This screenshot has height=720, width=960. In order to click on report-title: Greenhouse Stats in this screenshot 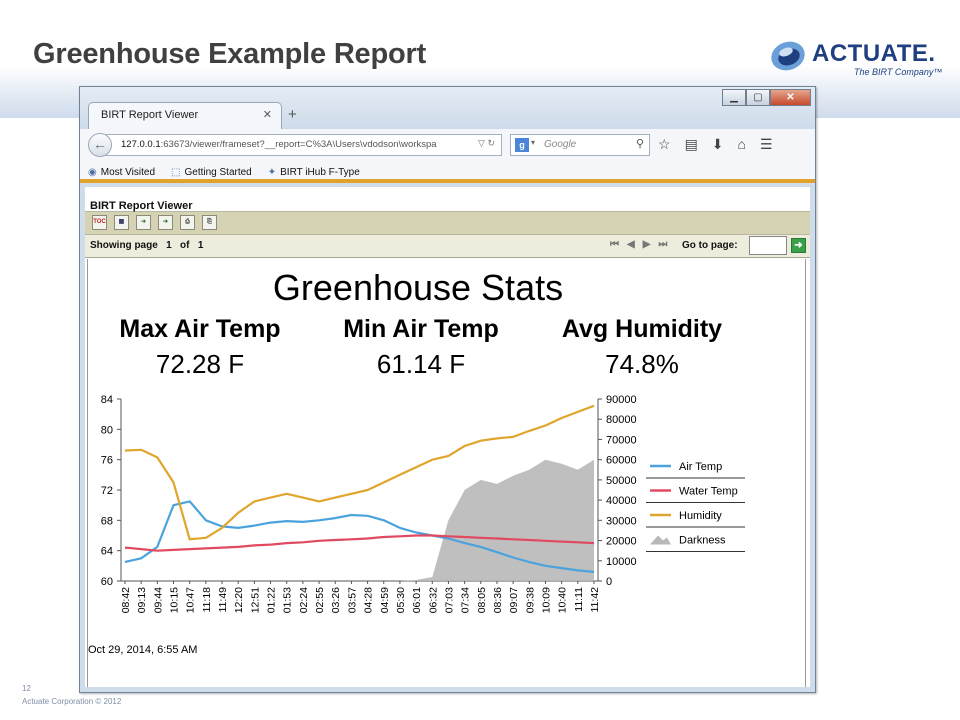, I will do `click(418, 287)`.